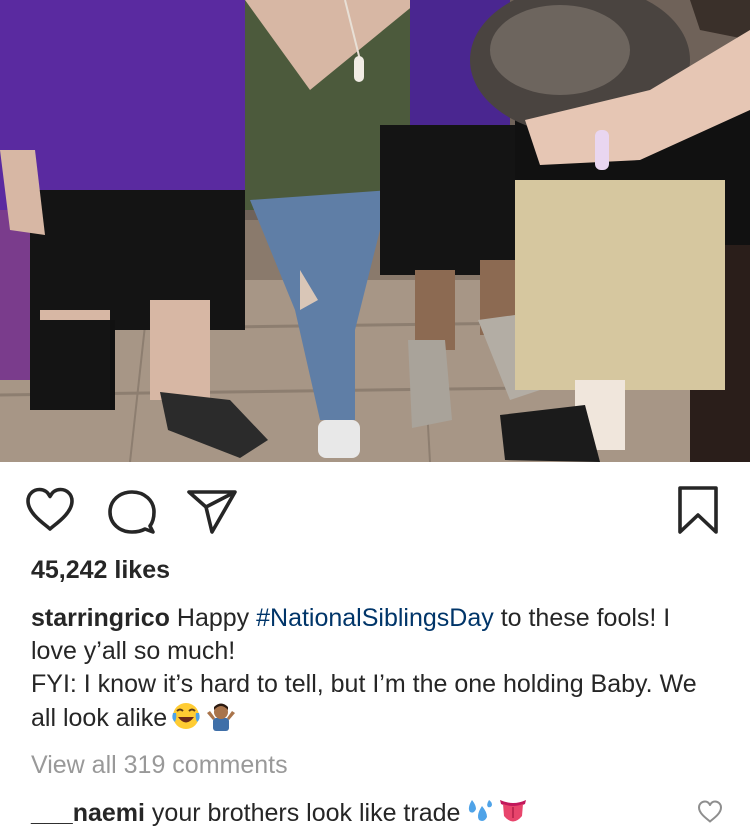  I want to click on view-all-comments-link: View all 319 comments, so click(159, 765).